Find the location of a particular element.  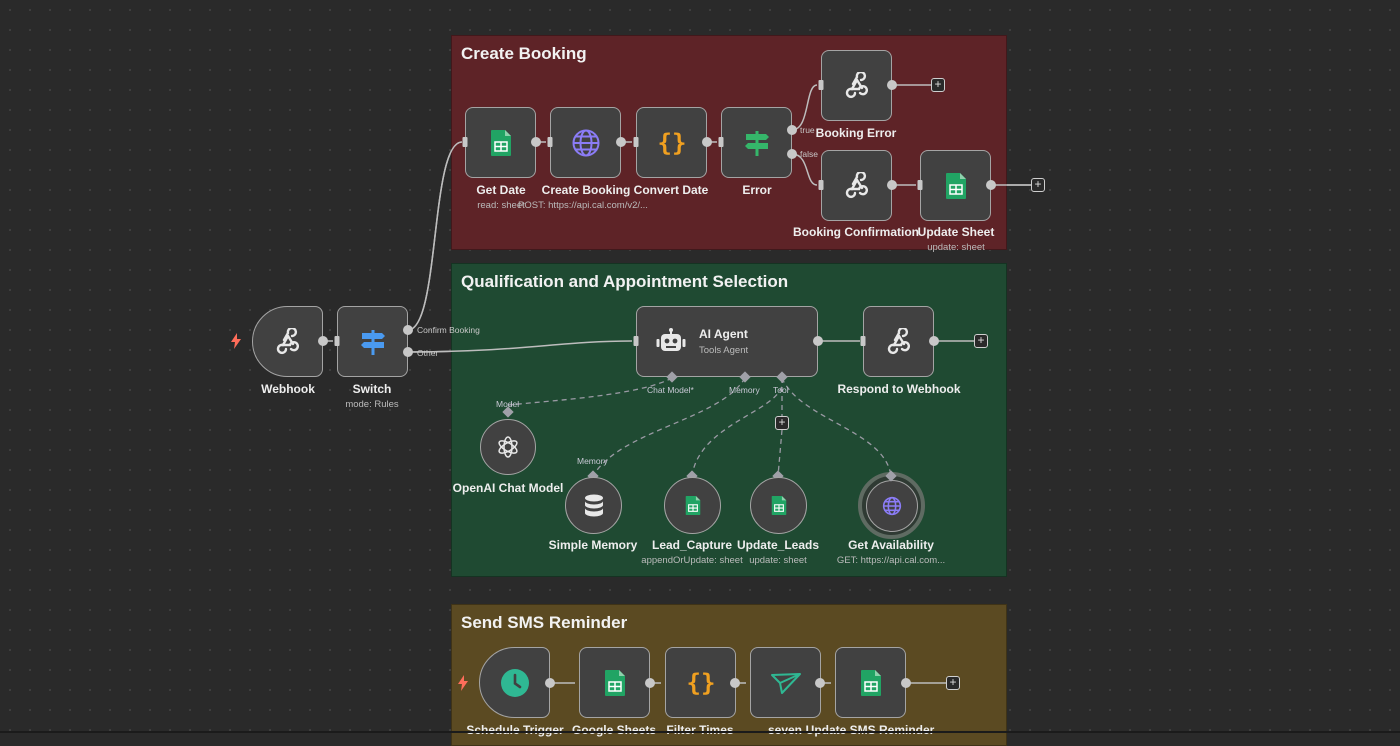

node-label: Get Date is located at coordinates (501, 190).